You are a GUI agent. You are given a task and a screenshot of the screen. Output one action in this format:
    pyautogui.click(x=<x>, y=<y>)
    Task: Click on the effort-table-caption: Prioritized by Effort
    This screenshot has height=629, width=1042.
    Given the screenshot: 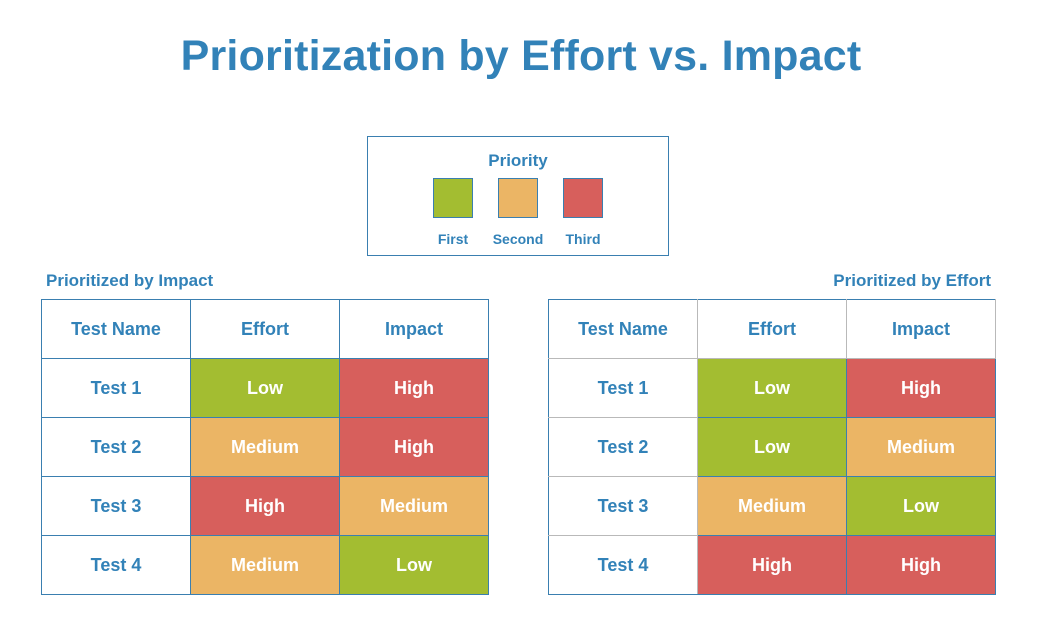 What is the action you would take?
    pyautogui.click(x=912, y=280)
    